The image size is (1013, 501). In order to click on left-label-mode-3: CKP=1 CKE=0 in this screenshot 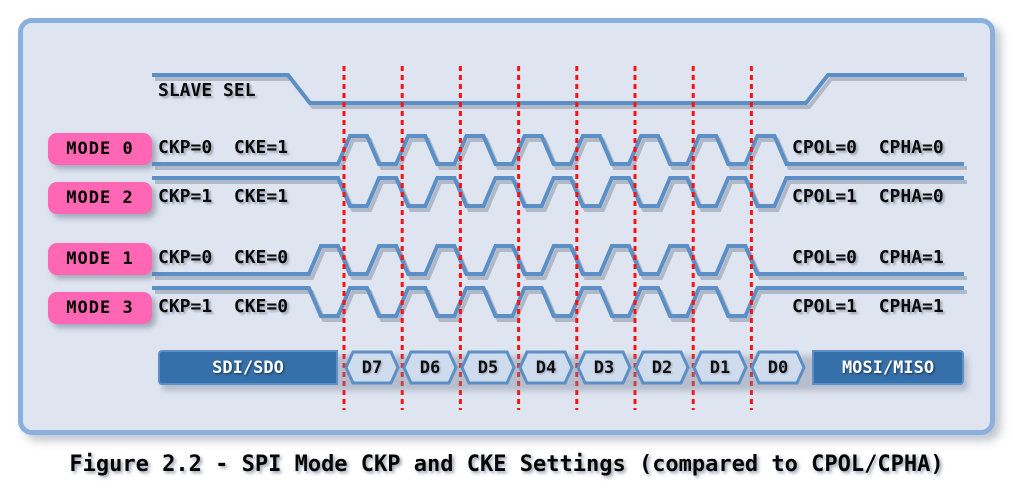, I will do `click(223, 306)`.